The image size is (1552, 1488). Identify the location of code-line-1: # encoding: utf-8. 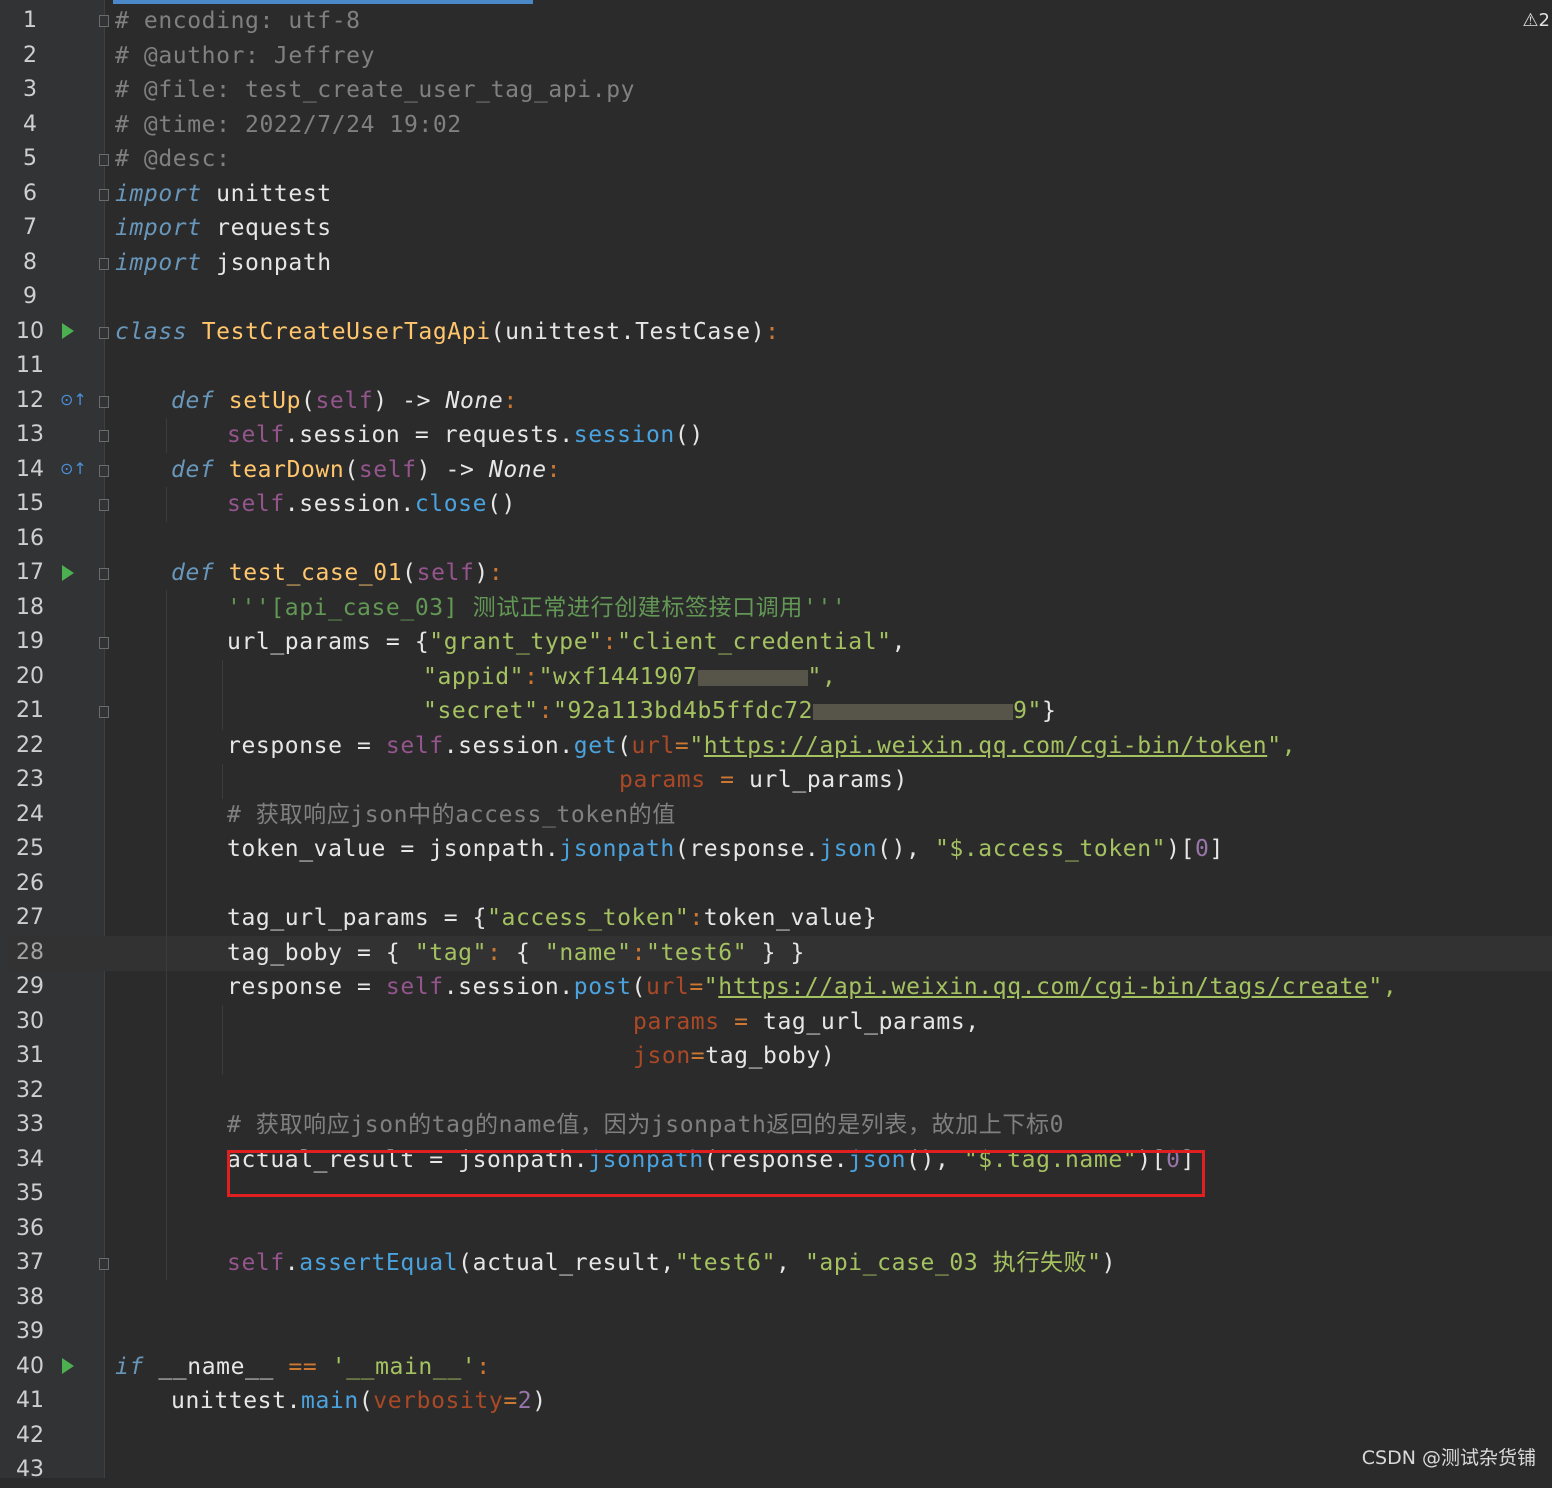
(238, 21).